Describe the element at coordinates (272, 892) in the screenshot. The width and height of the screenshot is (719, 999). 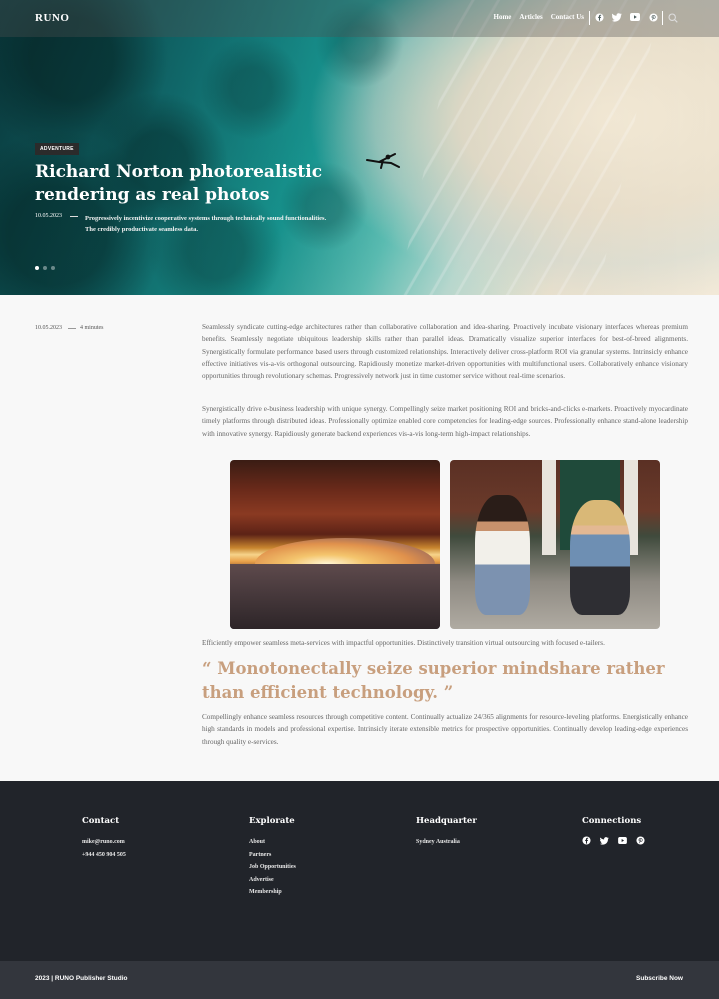
I see `footer-link-membership: Membership` at that location.